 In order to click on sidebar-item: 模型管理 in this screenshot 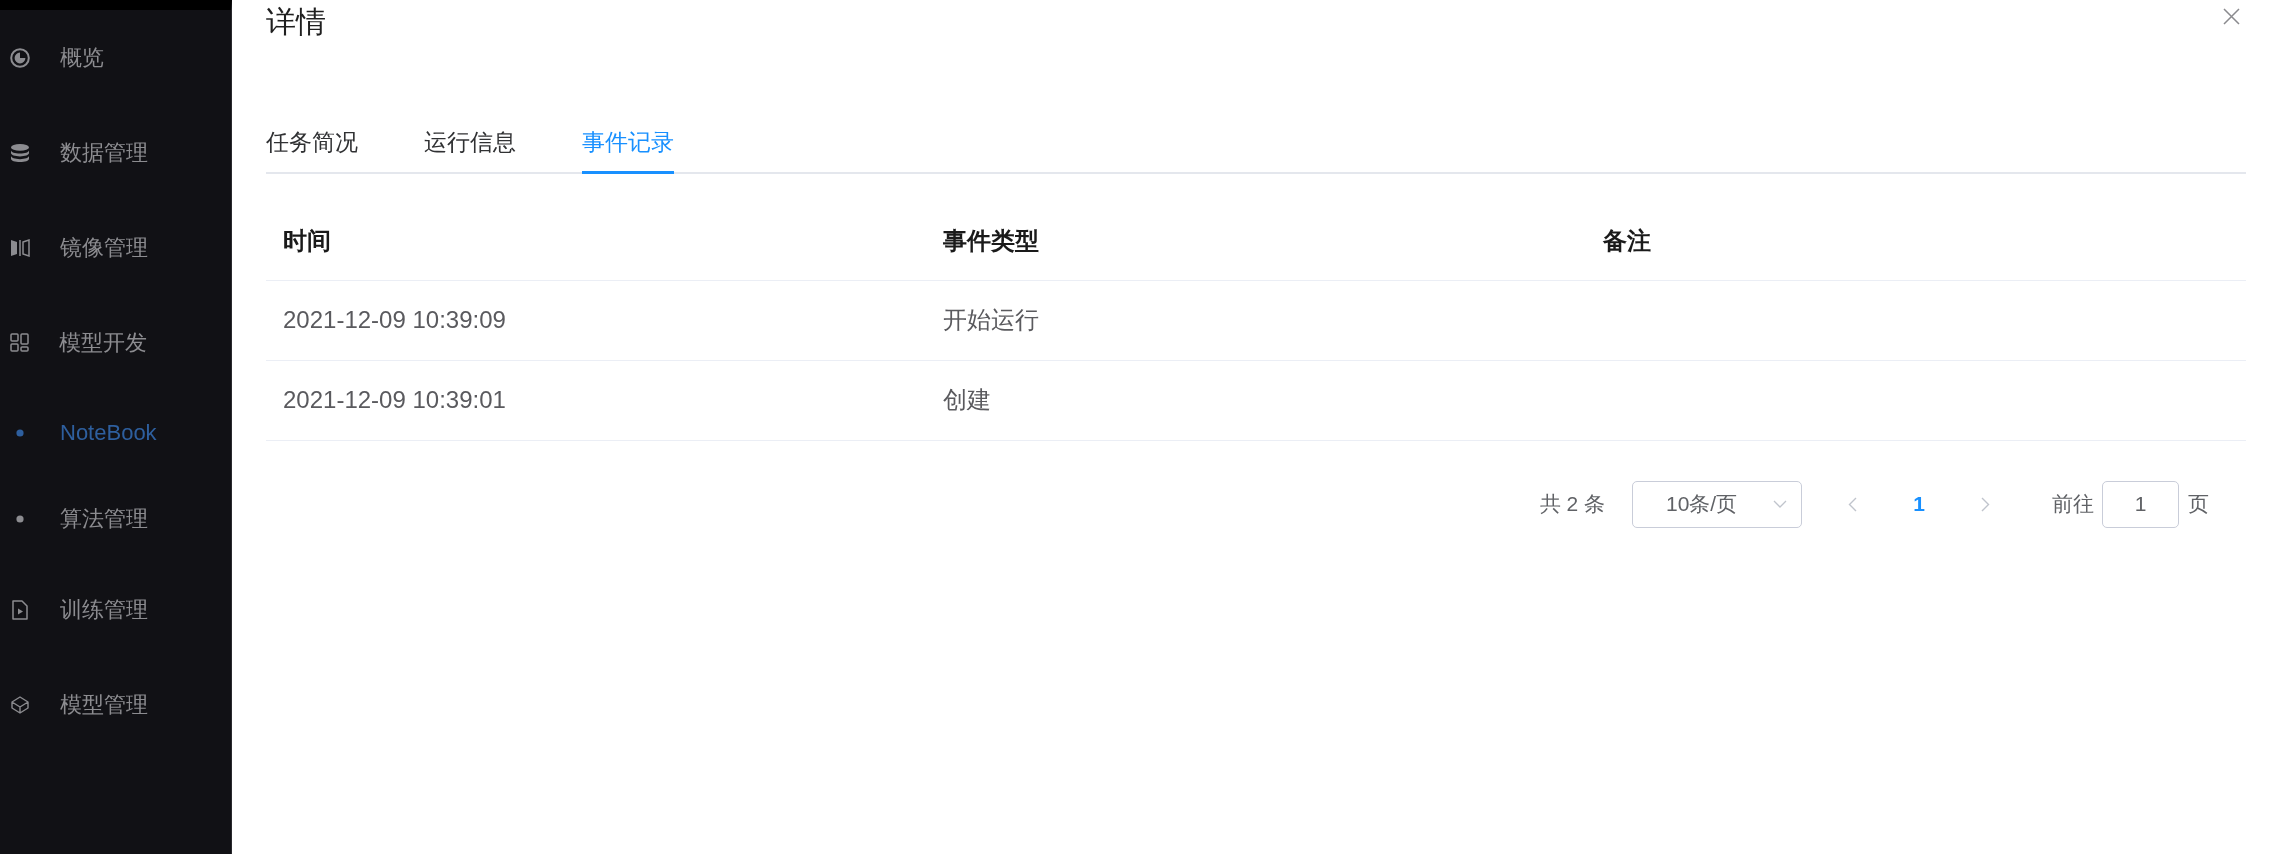, I will do `click(79, 704)`.